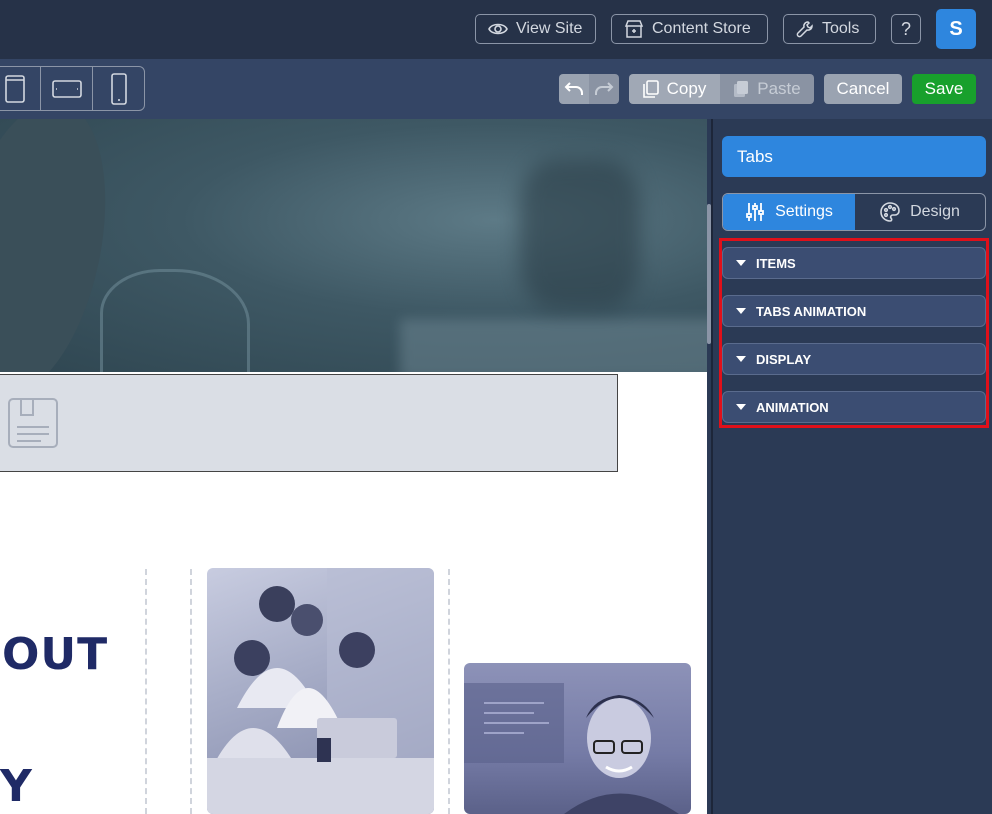  I want to click on undo-button, so click(574, 89).